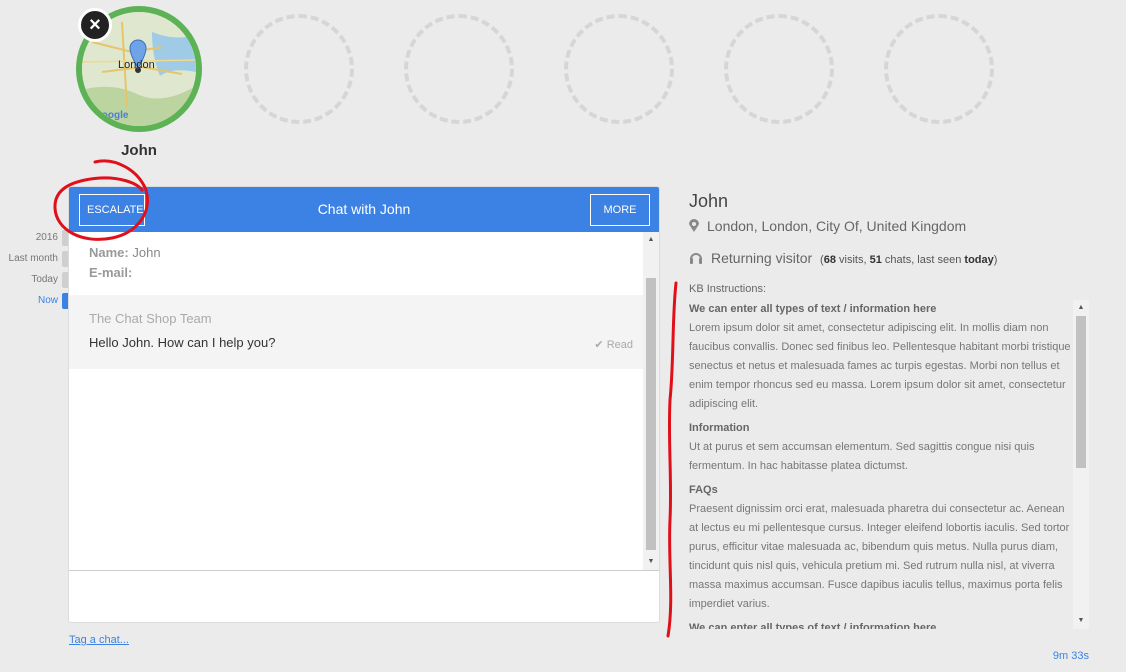 The width and height of the screenshot is (1126, 672). I want to click on visitor-detail-name: John, so click(709, 201).